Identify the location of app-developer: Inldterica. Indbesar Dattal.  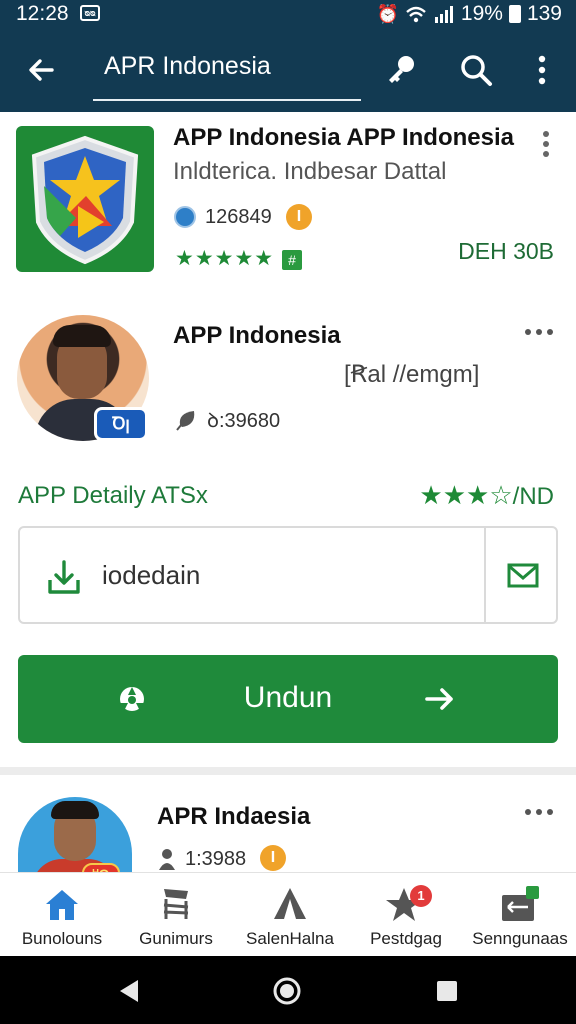
(309, 172).